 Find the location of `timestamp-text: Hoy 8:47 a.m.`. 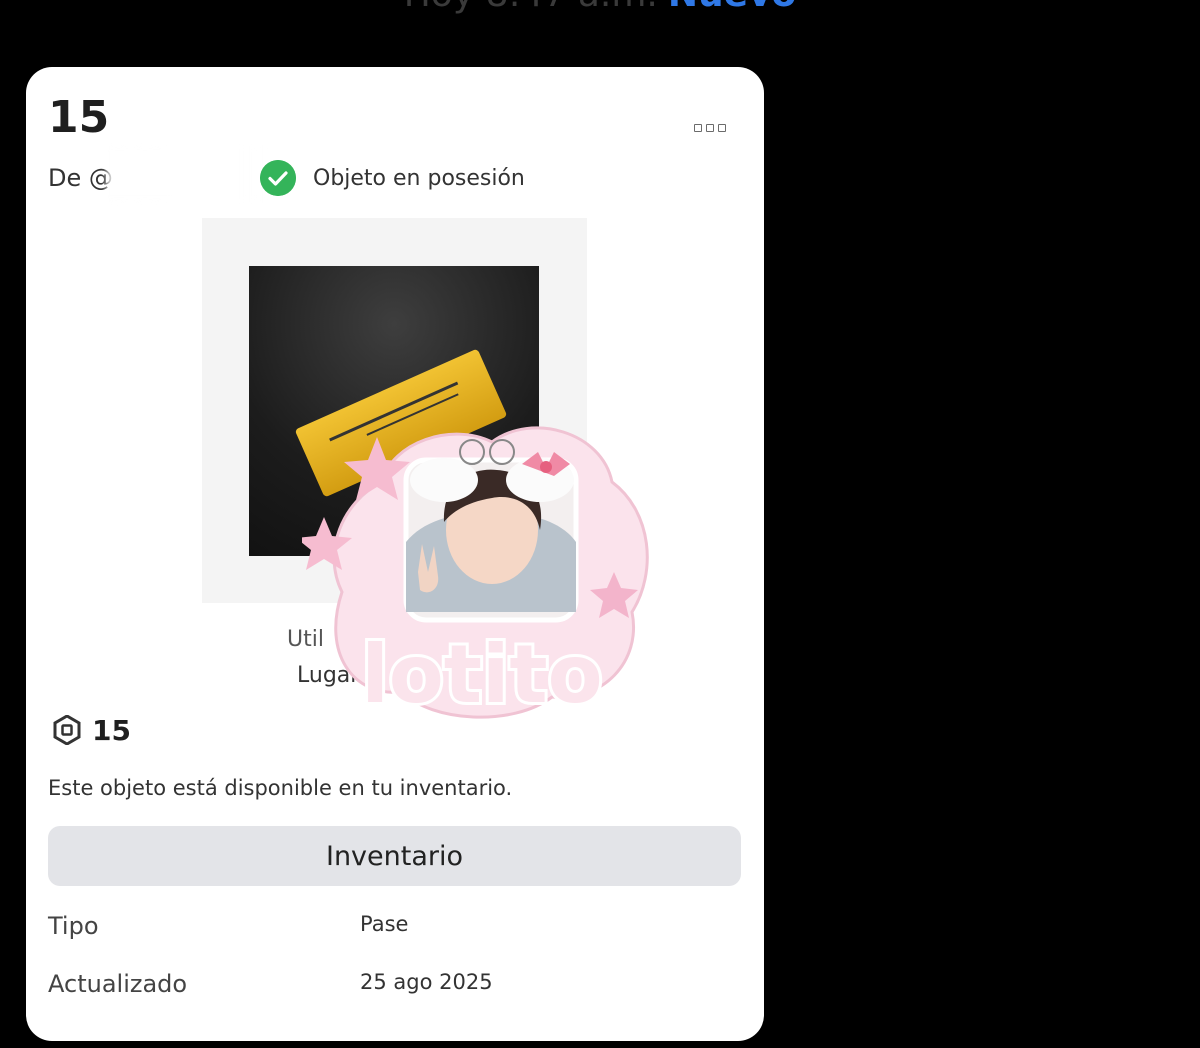

timestamp-text: Hoy 8:47 a.m. is located at coordinates (531, 7).